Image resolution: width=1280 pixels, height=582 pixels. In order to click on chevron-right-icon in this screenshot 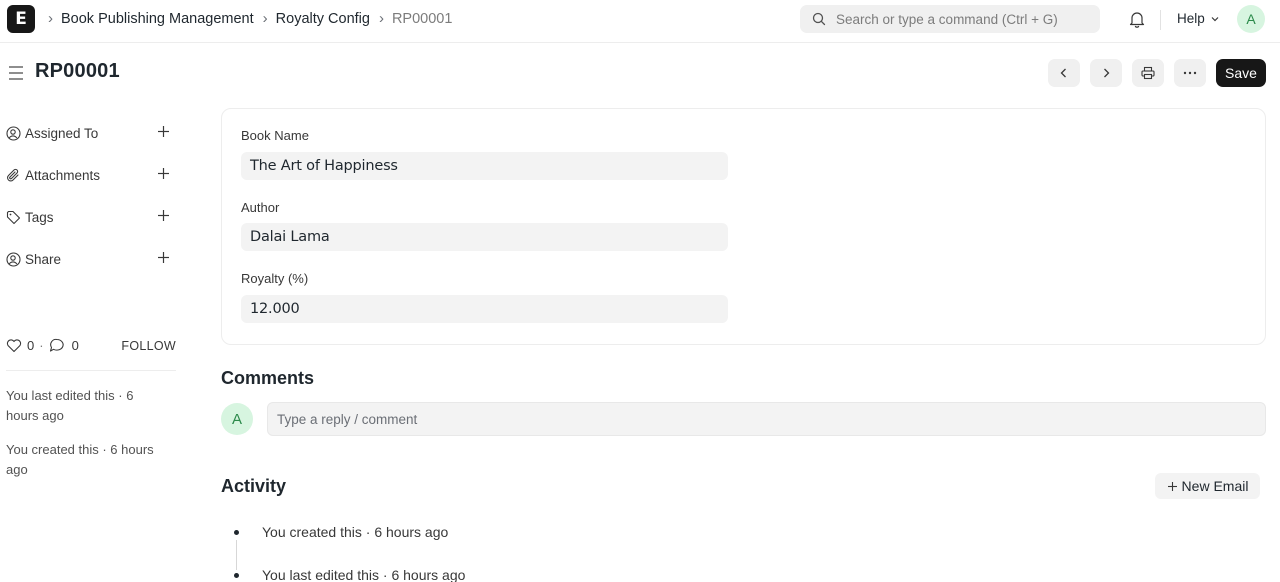, I will do `click(1107, 73)`.